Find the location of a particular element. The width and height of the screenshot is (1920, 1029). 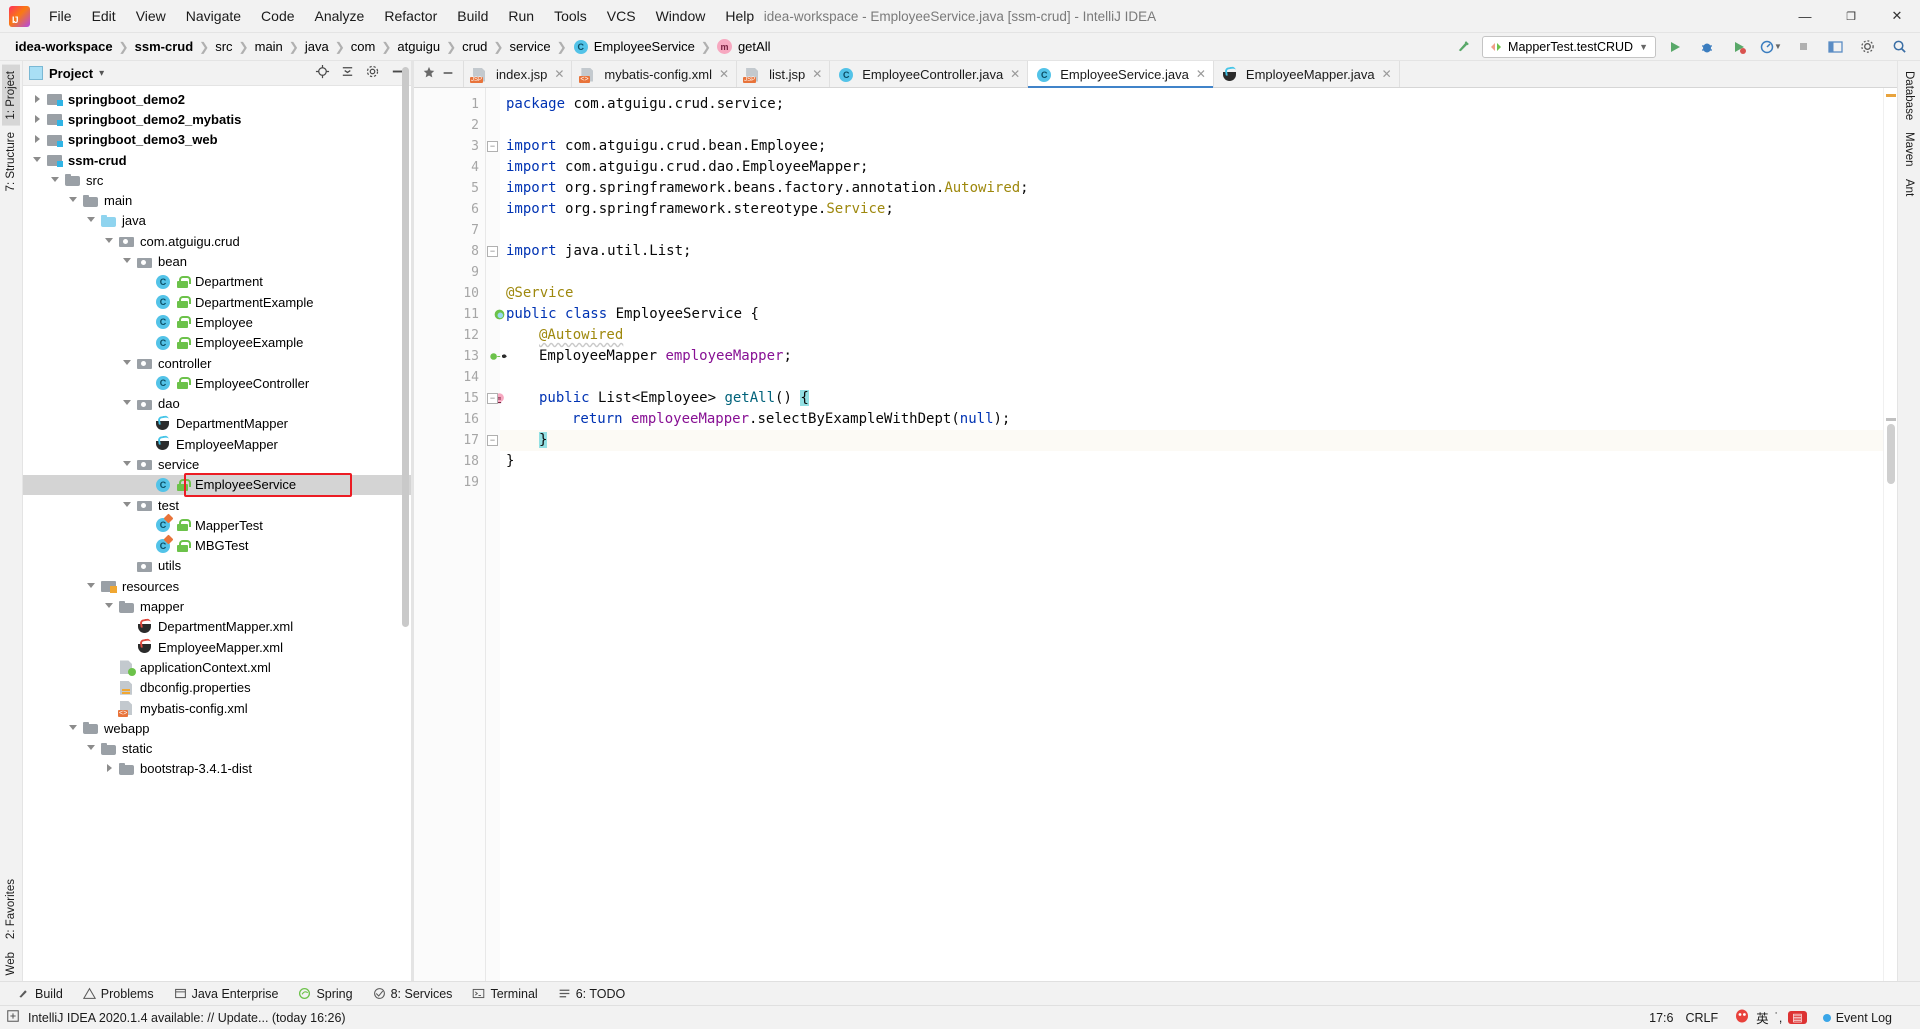

tree-item: springboot_demo2 is located at coordinates (217, 99).